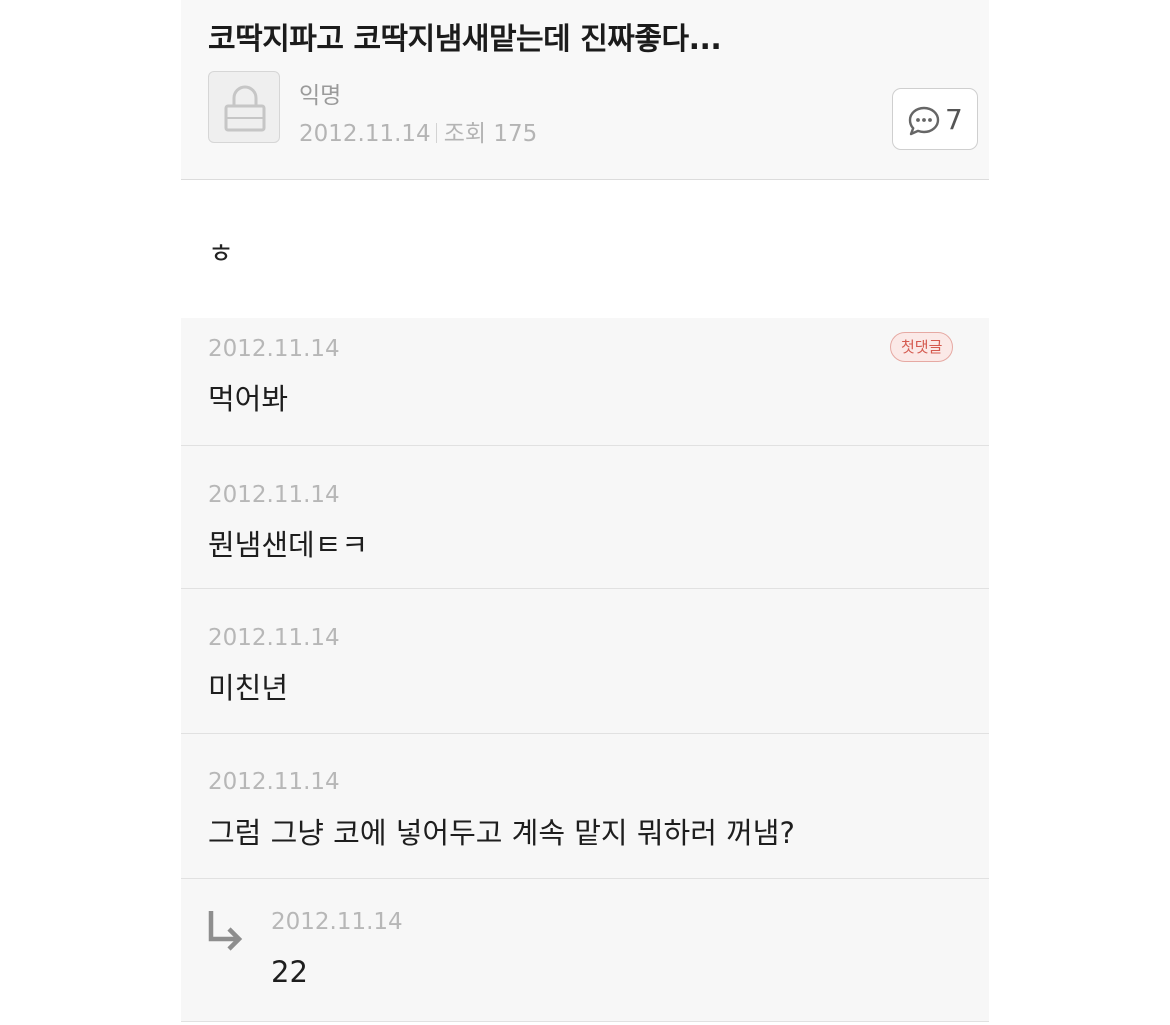  Describe the element at coordinates (288, 545) in the screenshot. I see `comment-text: 뭔냄샌데ㅌㅋ` at that location.